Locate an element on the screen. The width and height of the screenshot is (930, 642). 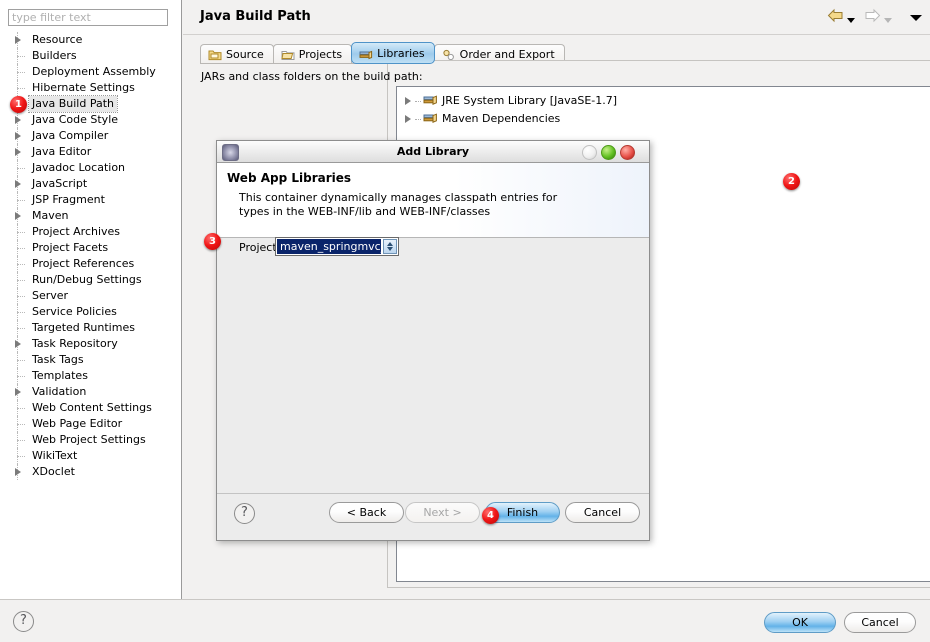
sidebar-item-web-project-settings: Web Project Settings is located at coordinates (91, 440).